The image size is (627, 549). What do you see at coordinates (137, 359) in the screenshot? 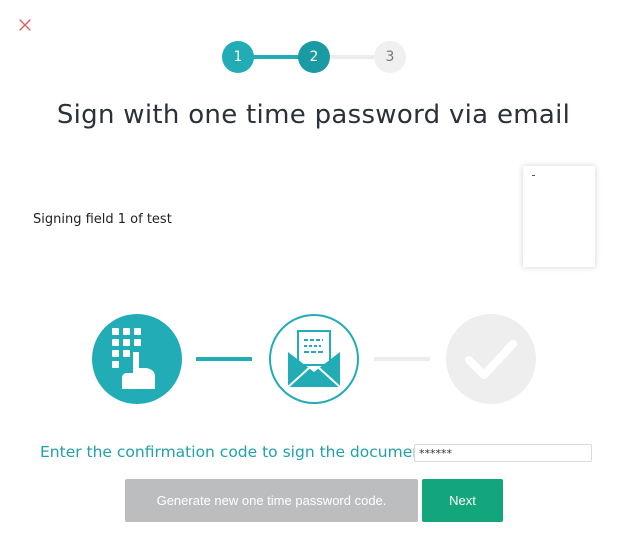
I see `keypad-hand-icon` at bounding box center [137, 359].